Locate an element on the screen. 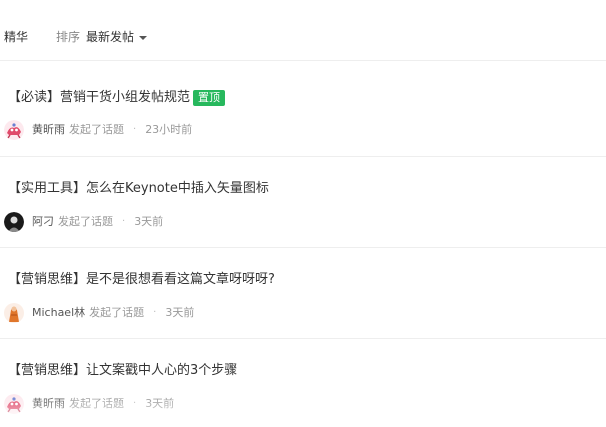 The image size is (606, 427). post-title: 【必读】营销干货小组发帖规范 is located at coordinates (99, 98).